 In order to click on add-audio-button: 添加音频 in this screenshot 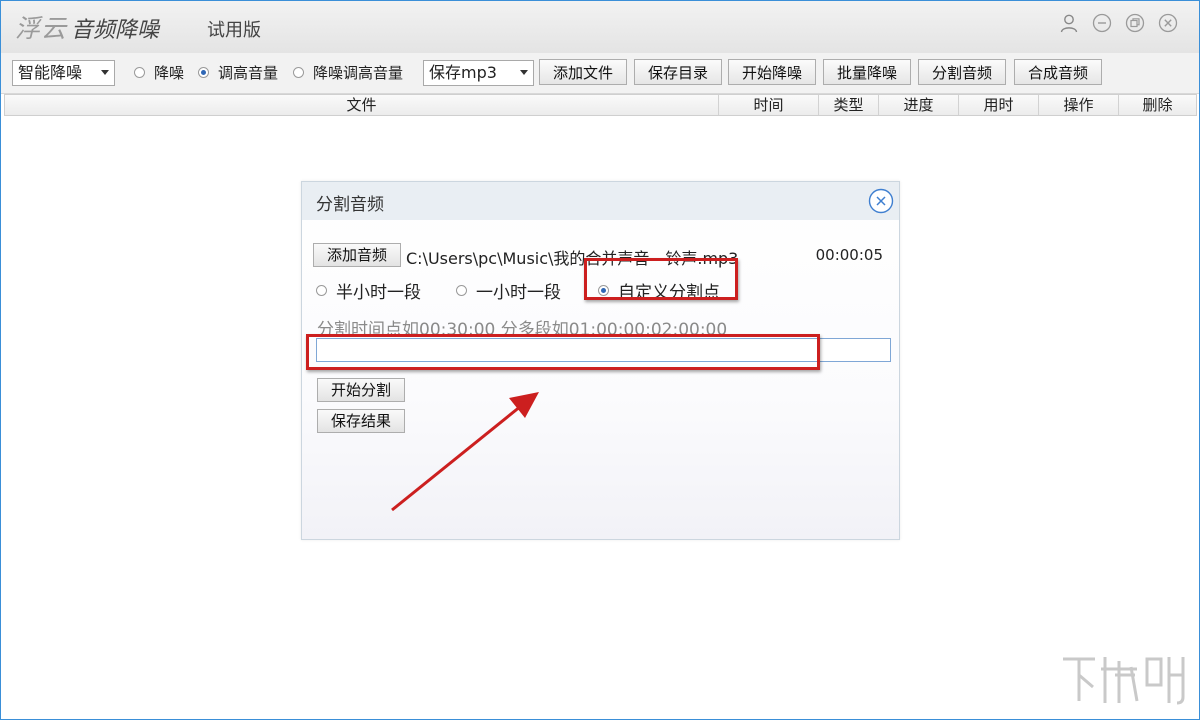, I will do `click(357, 255)`.